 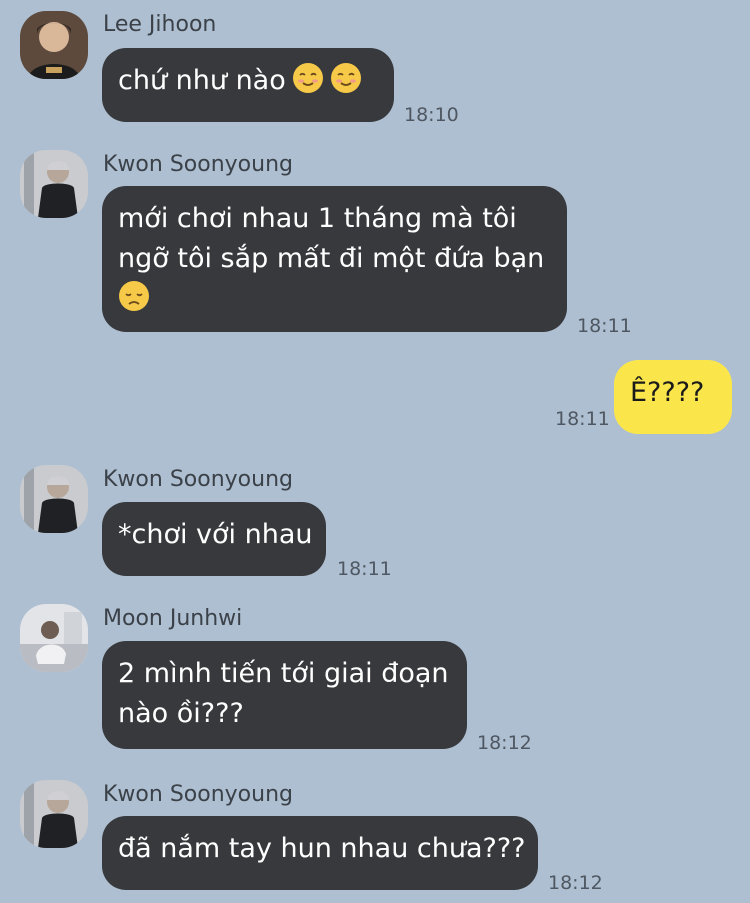 What do you see at coordinates (173, 618) in the screenshot?
I see `sender-name: Moon Junhwi` at bounding box center [173, 618].